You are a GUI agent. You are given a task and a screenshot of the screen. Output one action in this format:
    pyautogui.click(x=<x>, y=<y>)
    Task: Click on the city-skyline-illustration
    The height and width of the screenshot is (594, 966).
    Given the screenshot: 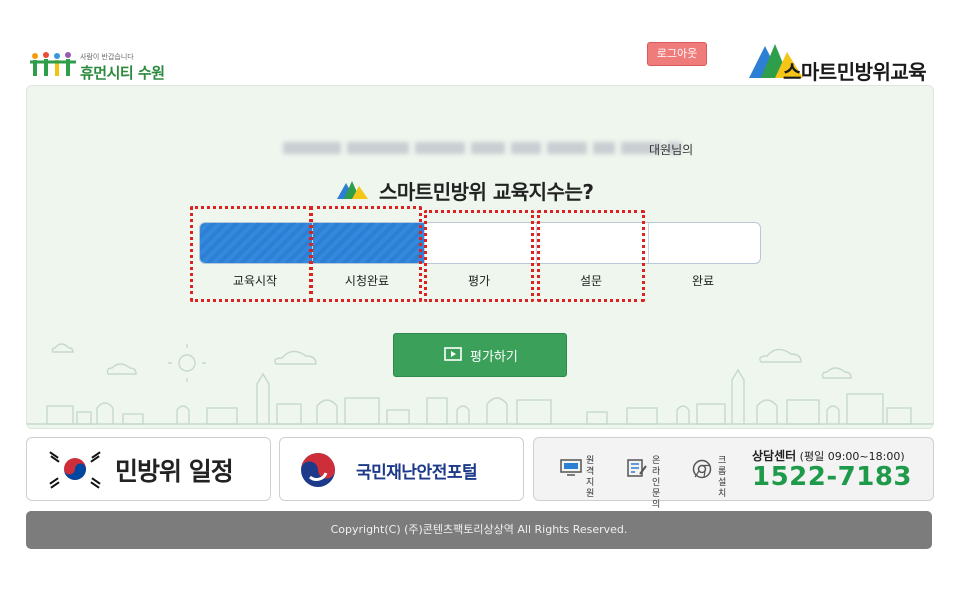 What is the action you would take?
    pyautogui.click(x=480, y=384)
    